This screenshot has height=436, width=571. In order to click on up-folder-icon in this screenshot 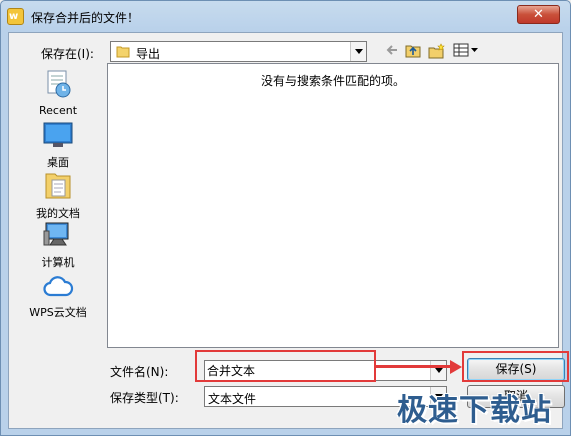, I will do `click(413, 52)`.